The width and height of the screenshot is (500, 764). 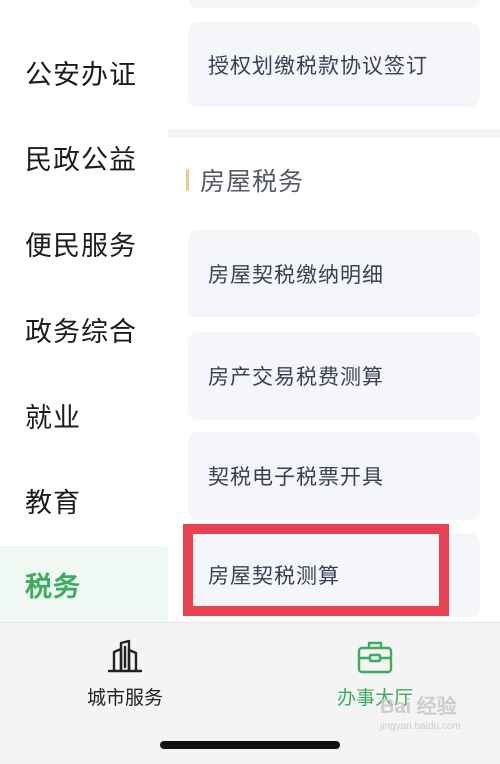 I want to click on sidebar-item-public-security: 公安办证, so click(x=84, y=72).